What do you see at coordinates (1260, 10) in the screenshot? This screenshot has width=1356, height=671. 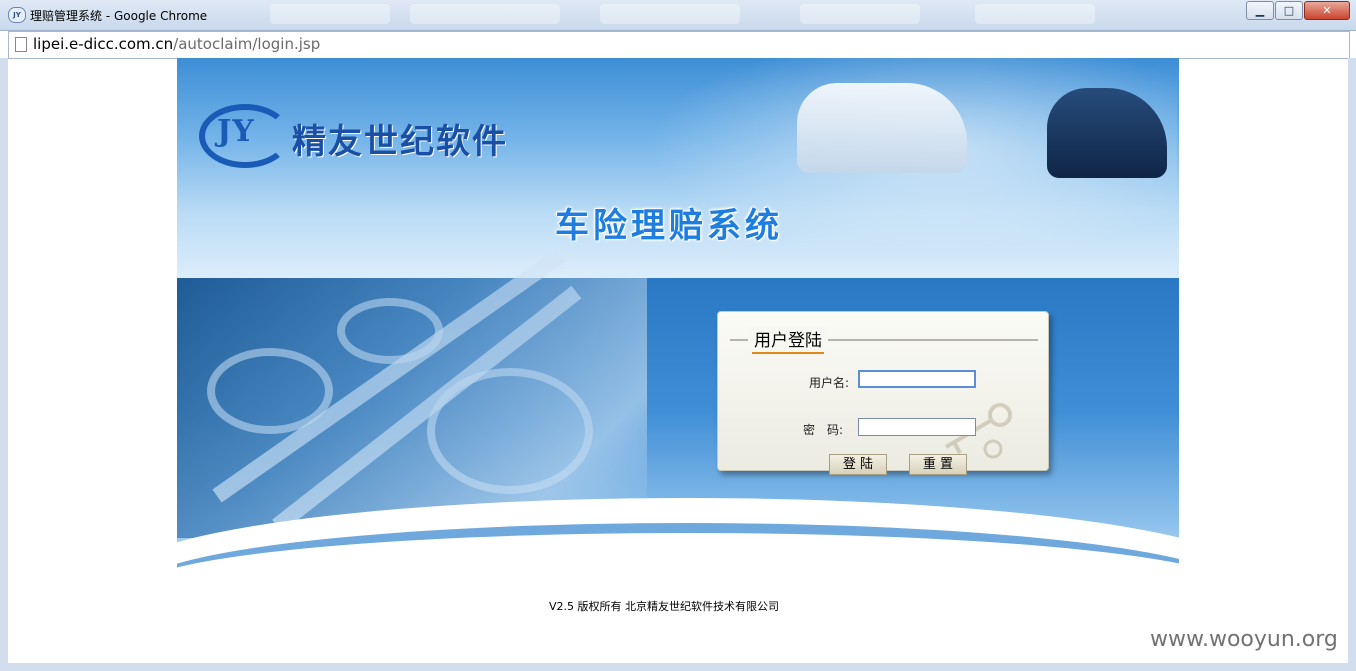 I see `minimize-button: ▁` at bounding box center [1260, 10].